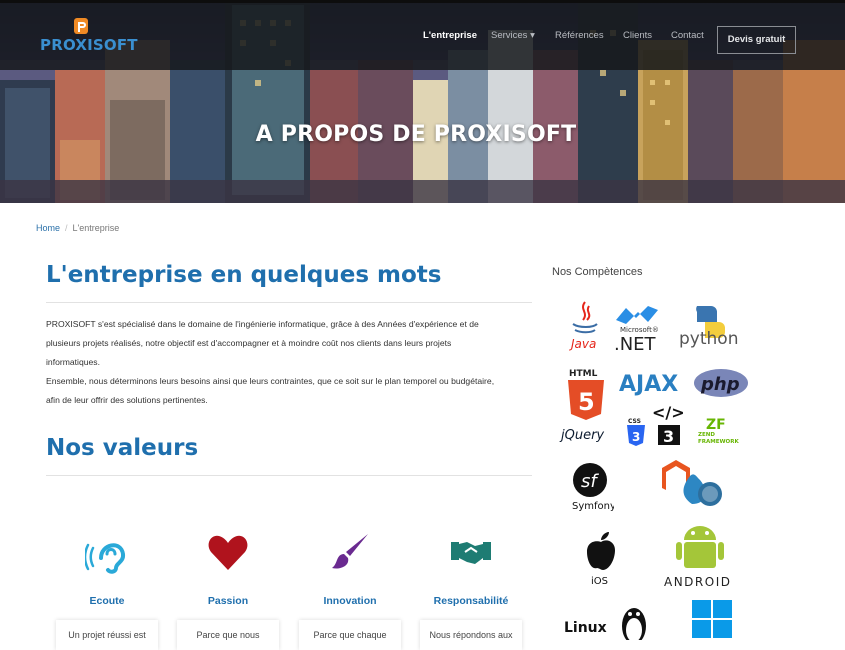  I want to click on value-label: Responsabilité, so click(471, 601).